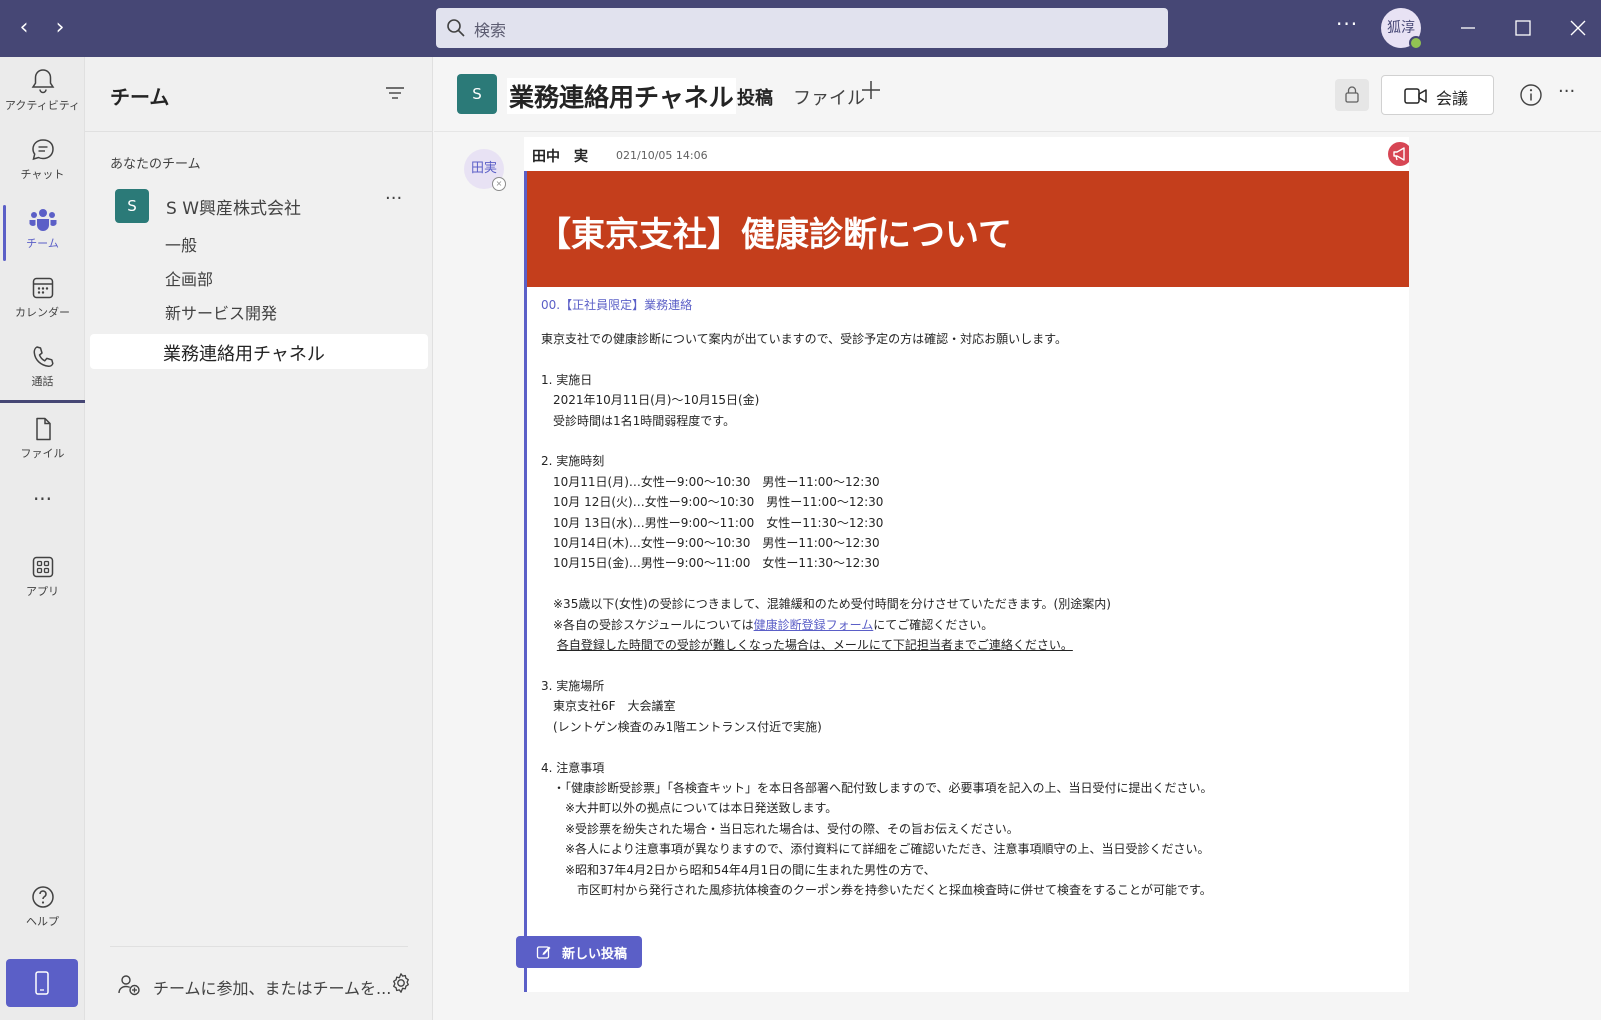 This screenshot has width=1601, height=1020. Describe the element at coordinates (638, 420) in the screenshot. I see `body-line: 受診時間は1名1時間弱程度です。` at that location.